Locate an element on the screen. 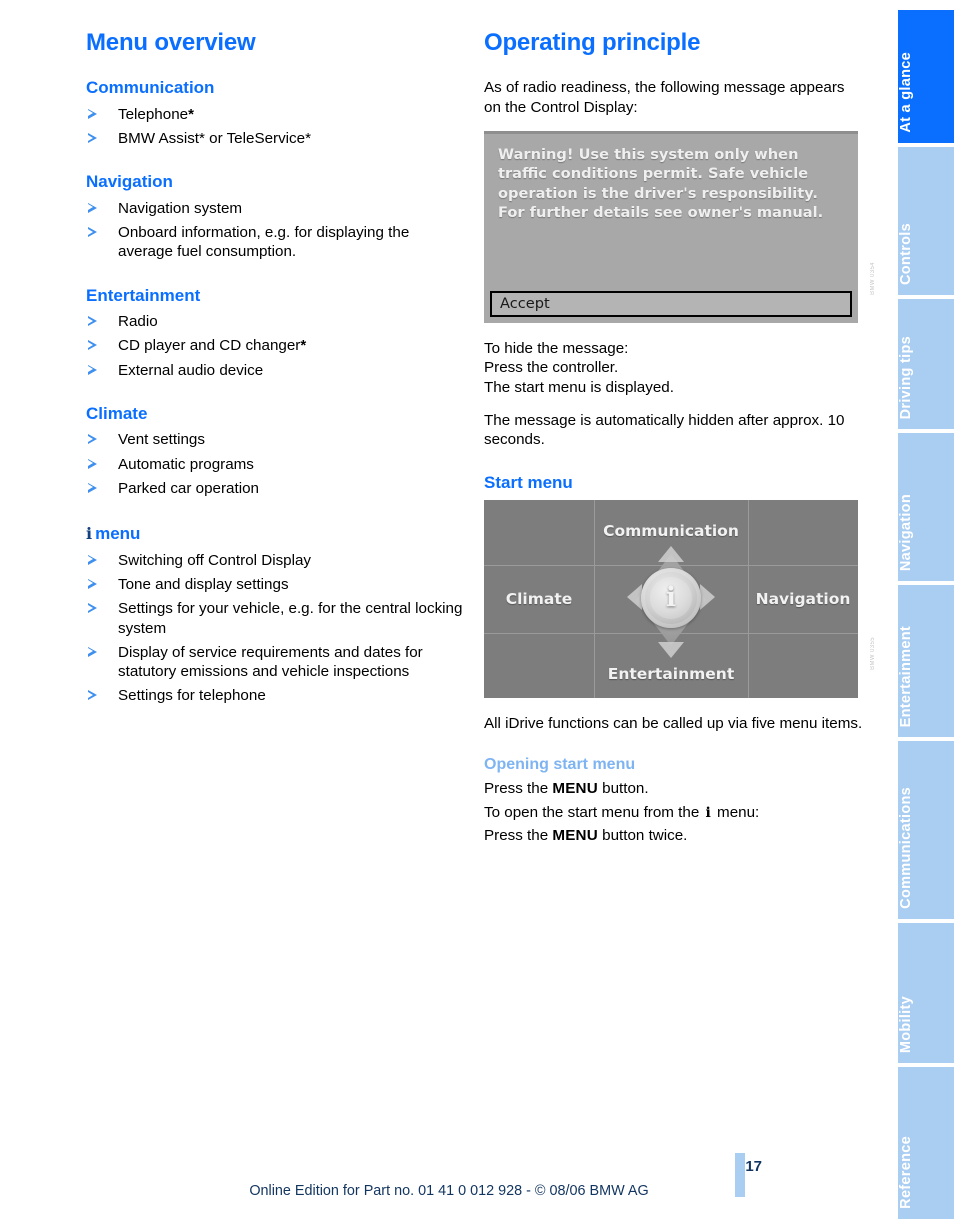  list-item-label: Parked car operation is located at coordinates (188, 488).